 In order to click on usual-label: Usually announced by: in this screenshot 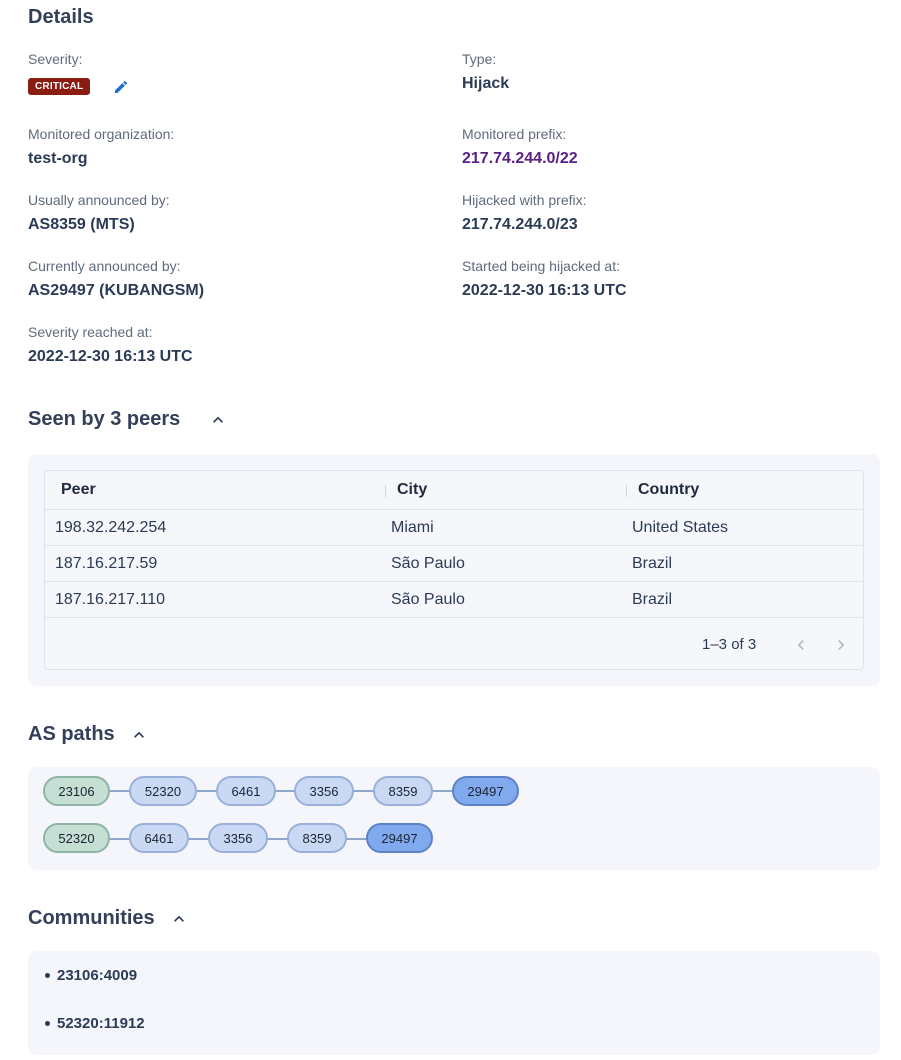, I will do `click(99, 200)`.